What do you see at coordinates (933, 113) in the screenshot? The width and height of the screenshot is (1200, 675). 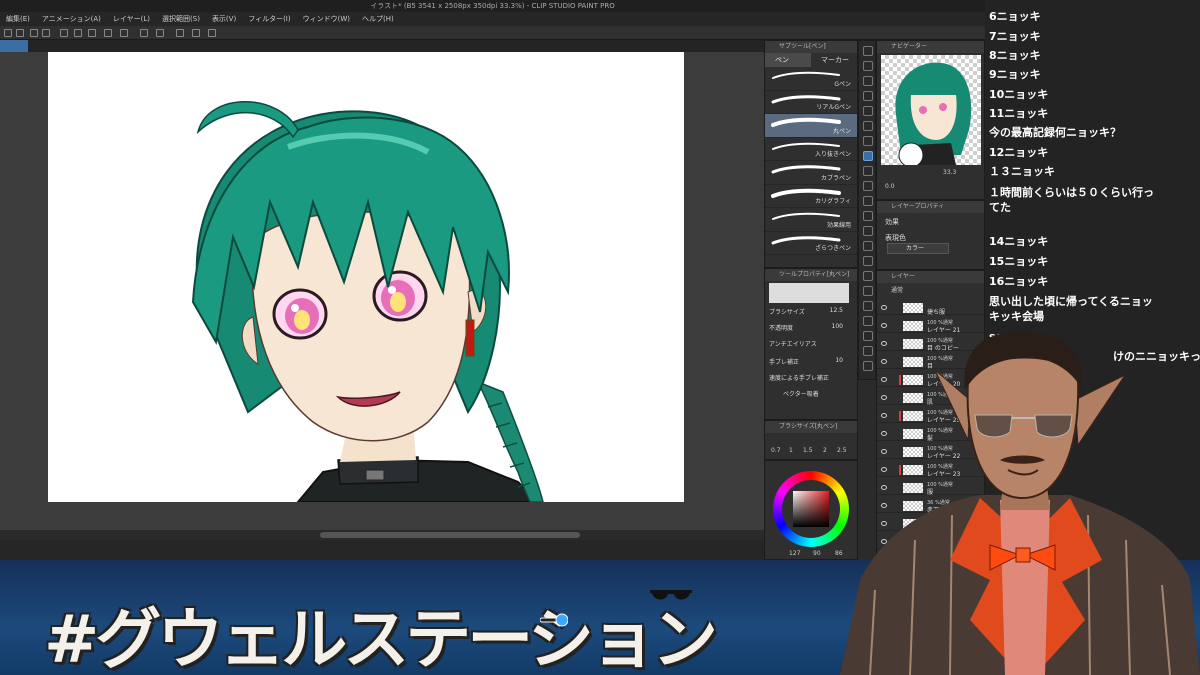 I see `navigator-preview` at bounding box center [933, 113].